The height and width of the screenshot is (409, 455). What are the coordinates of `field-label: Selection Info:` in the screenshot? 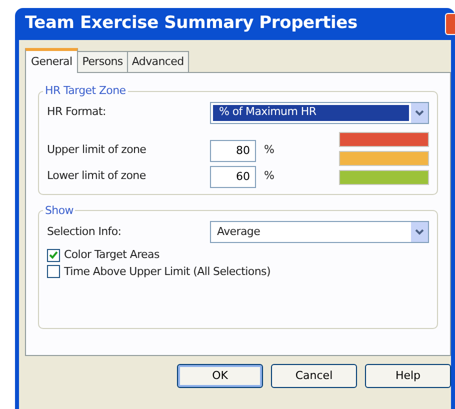 It's located at (84, 232).